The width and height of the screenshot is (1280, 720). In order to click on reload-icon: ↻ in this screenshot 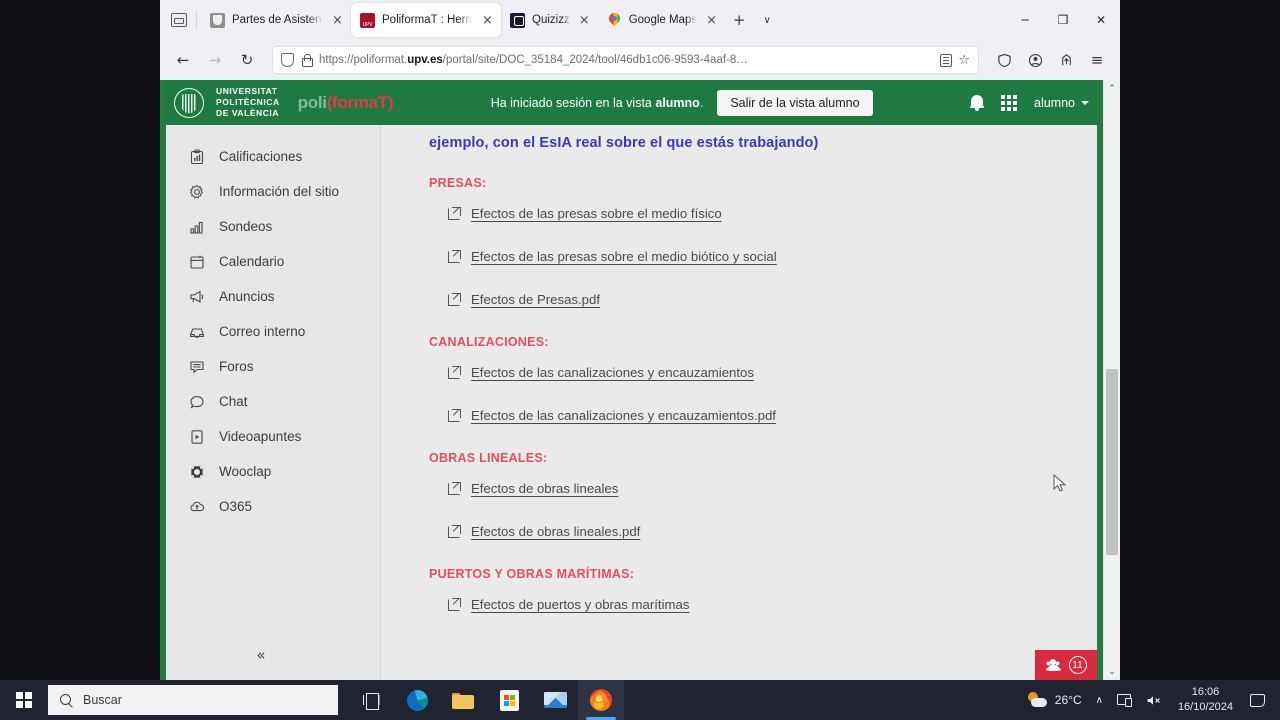, I will do `click(247, 60)`.